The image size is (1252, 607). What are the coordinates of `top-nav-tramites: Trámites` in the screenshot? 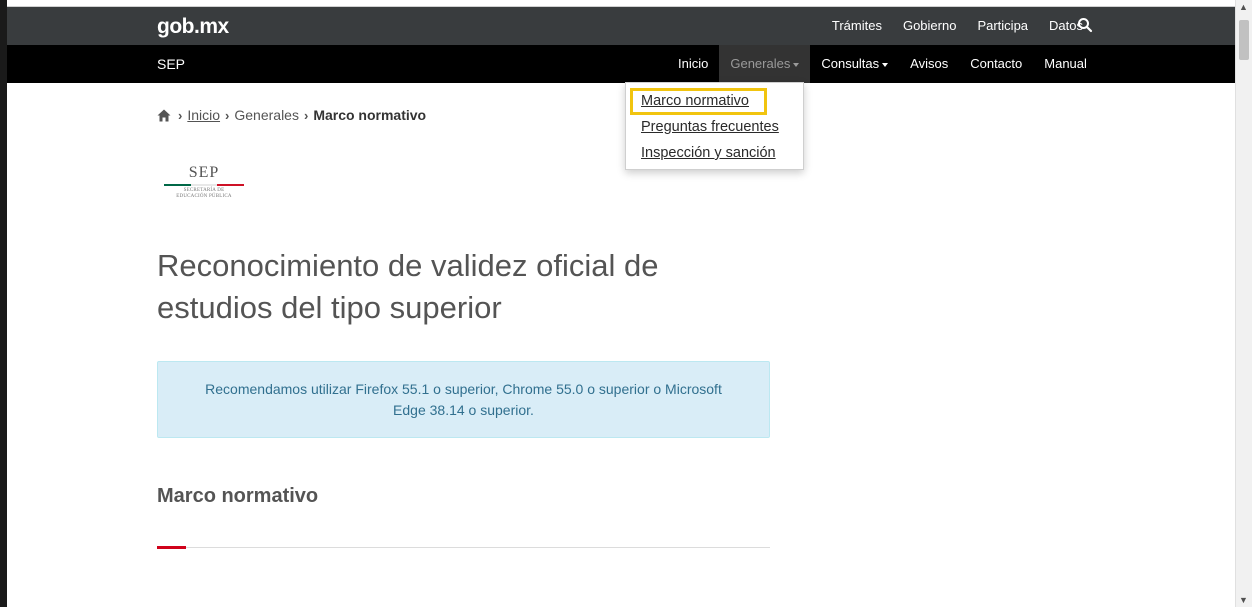 It's located at (857, 25).